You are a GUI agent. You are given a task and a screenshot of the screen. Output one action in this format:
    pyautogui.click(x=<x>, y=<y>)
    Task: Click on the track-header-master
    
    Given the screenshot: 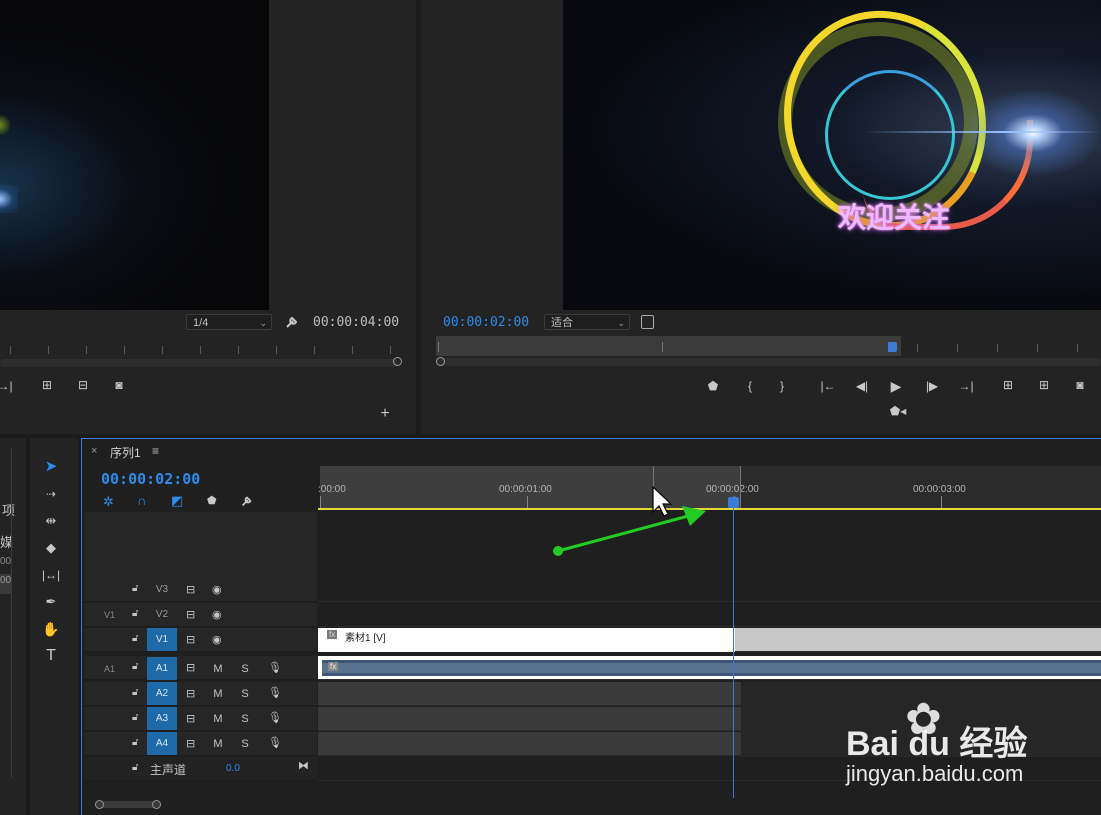 What is the action you would take?
    pyautogui.click(x=200, y=769)
    